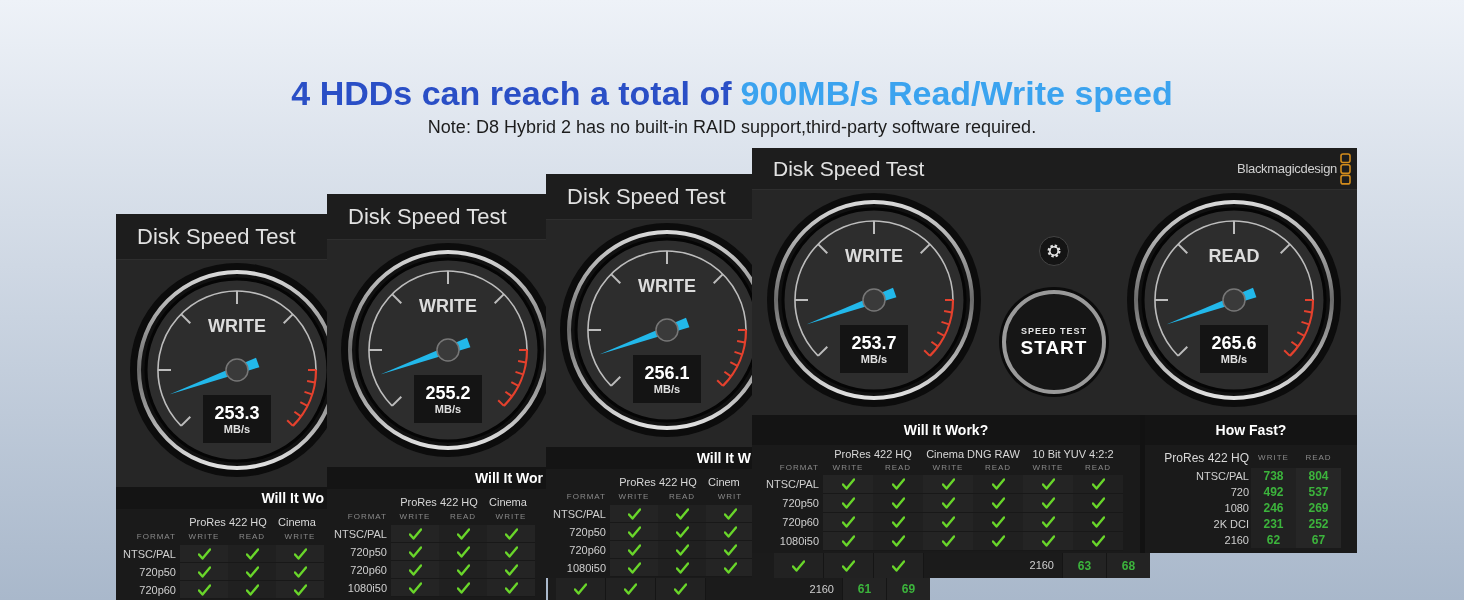  Describe the element at coordinates (1251, 430) in the screenshot. I see `section-title: How Fast?` at that location.